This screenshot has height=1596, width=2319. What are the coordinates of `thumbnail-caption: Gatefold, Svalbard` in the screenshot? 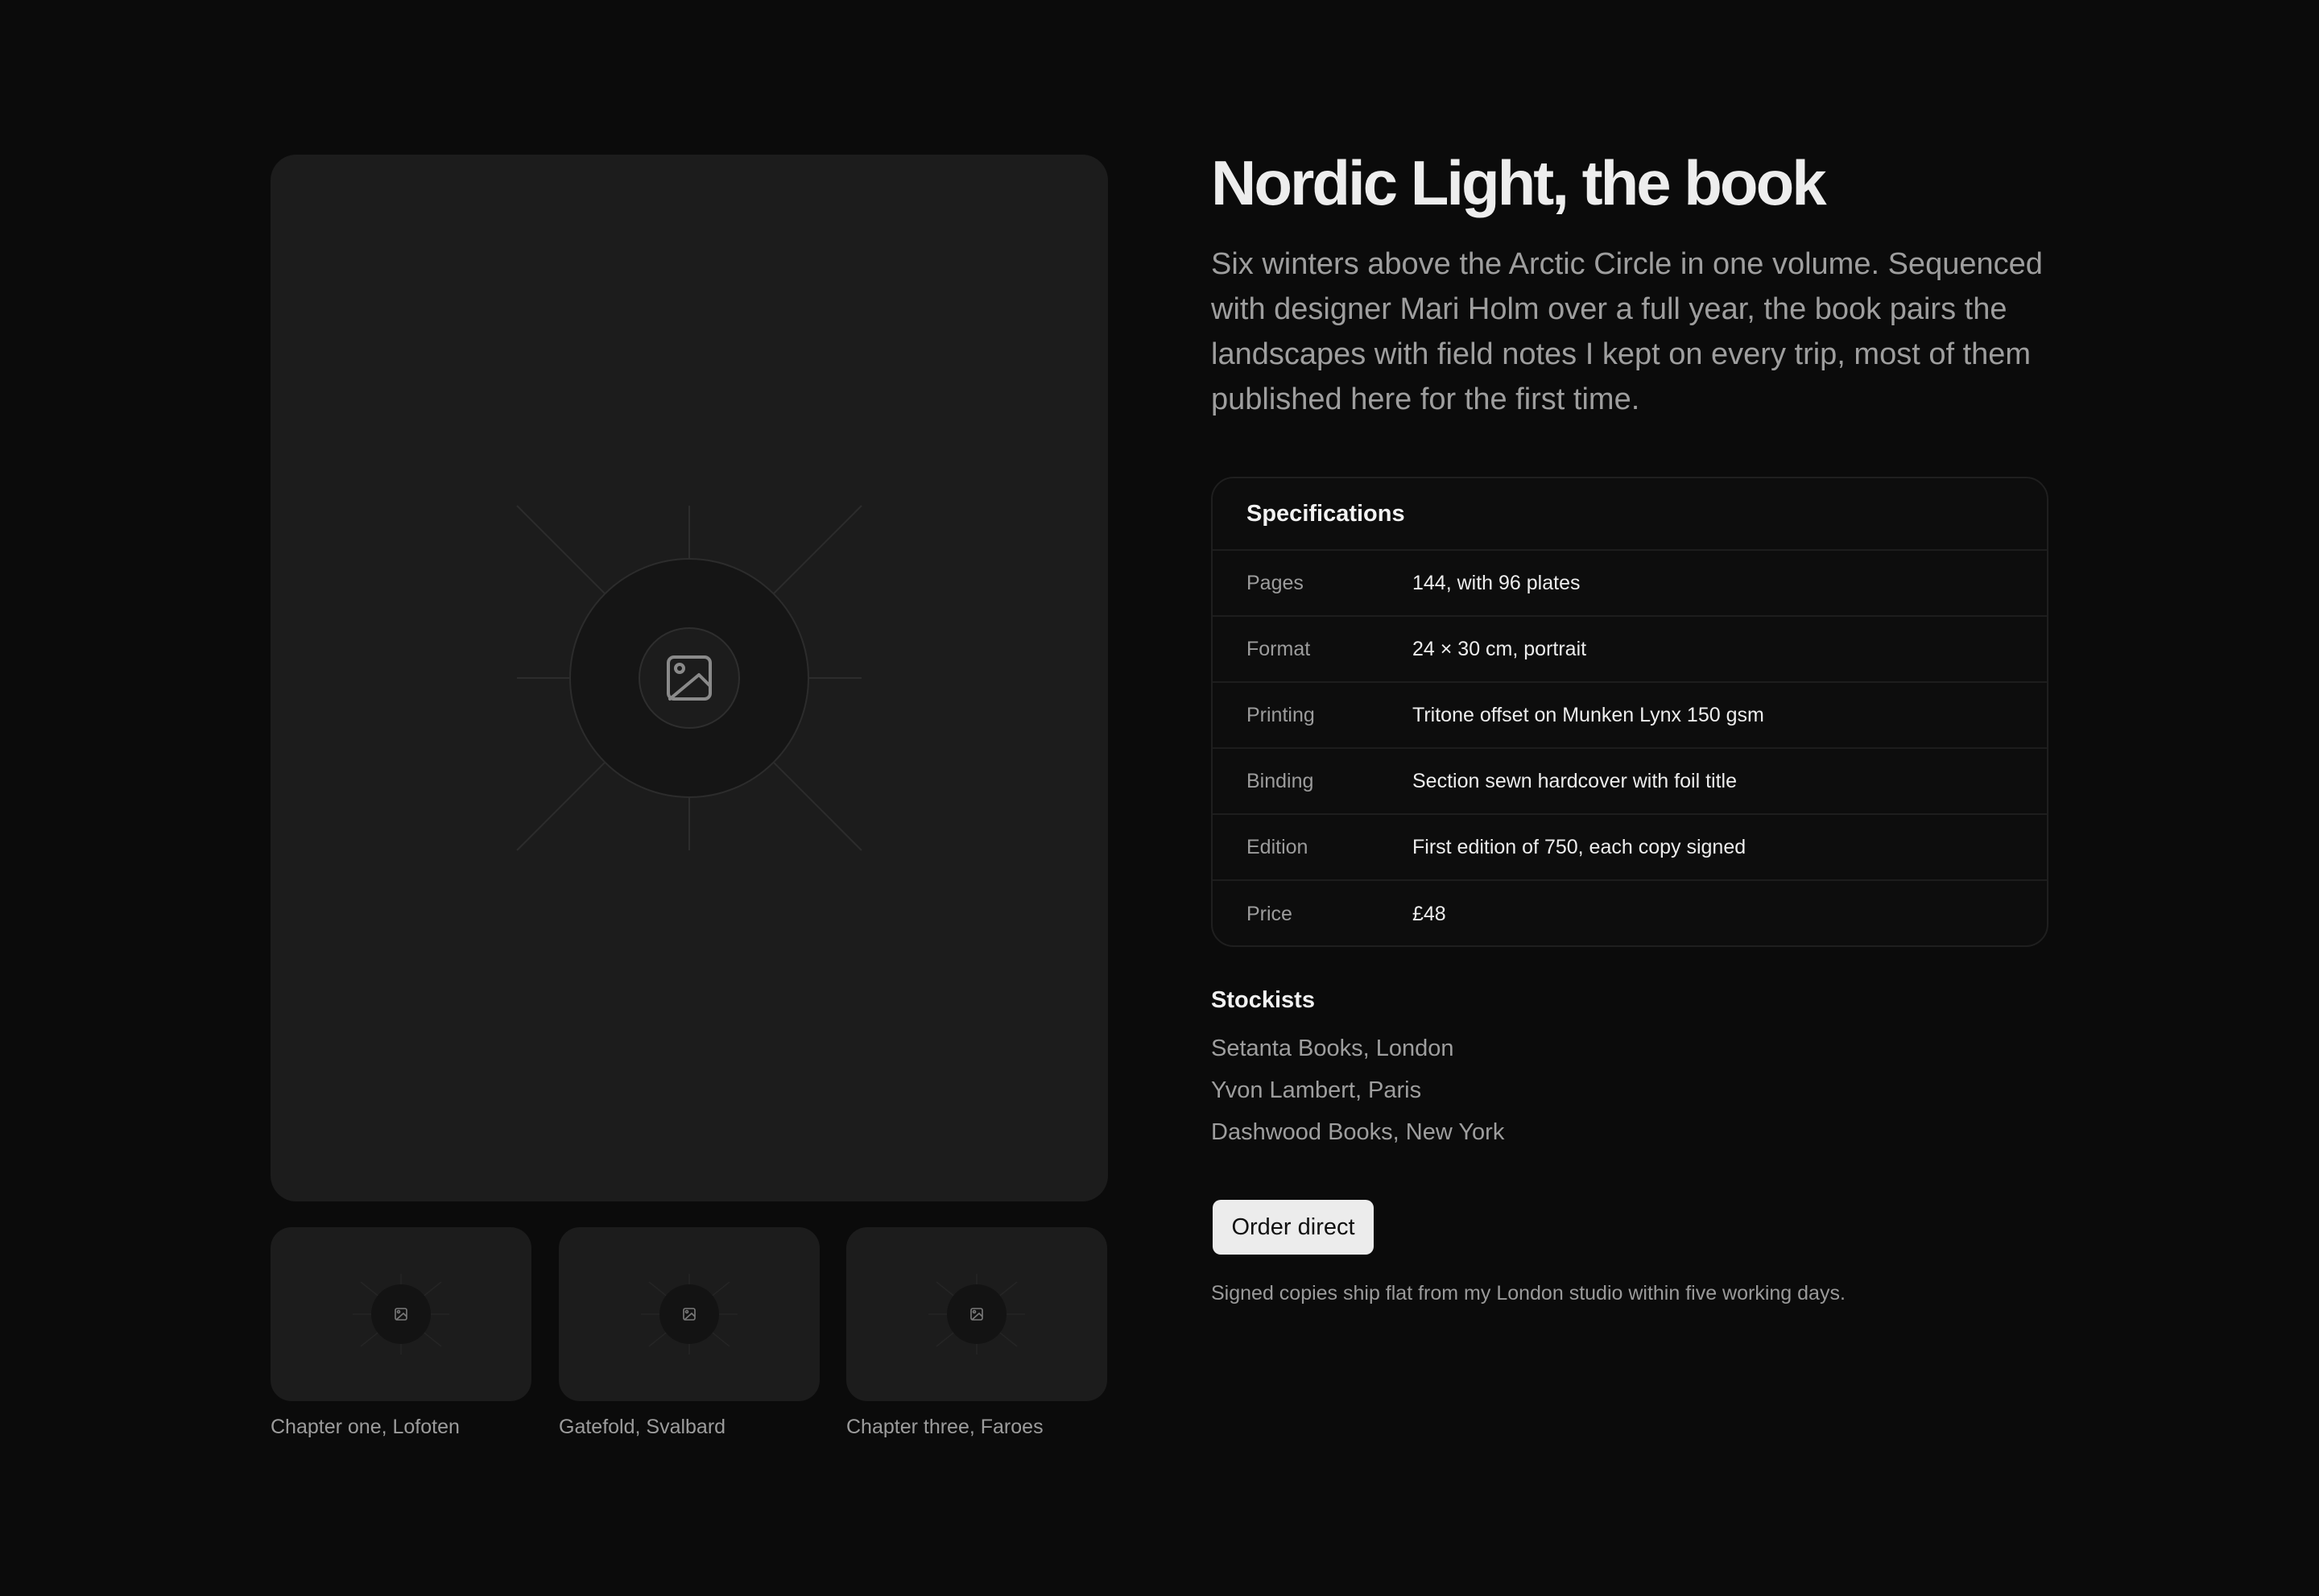 It's located at (642, 1427).